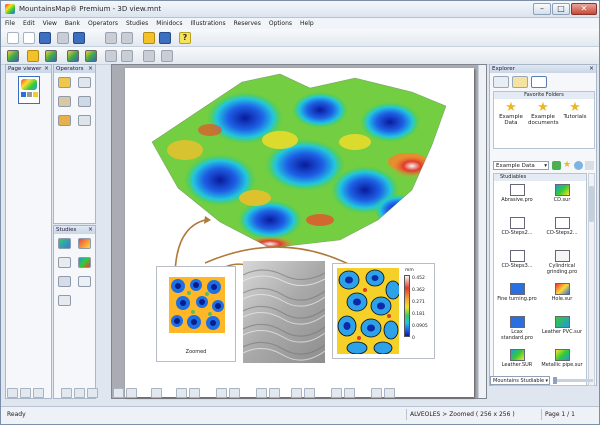 Image resolution: width=600 pixels, height=425 pixels. Describe the element at coordinates (127, 56) in the screenshot. I see `pan-tool-icon` at that location.